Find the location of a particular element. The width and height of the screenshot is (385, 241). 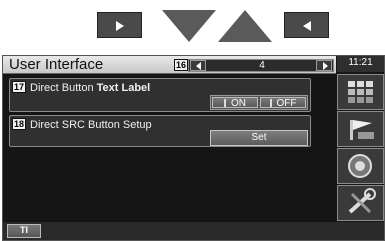

row-label: Direct Button Text Label is located at coordinates (90, 88).